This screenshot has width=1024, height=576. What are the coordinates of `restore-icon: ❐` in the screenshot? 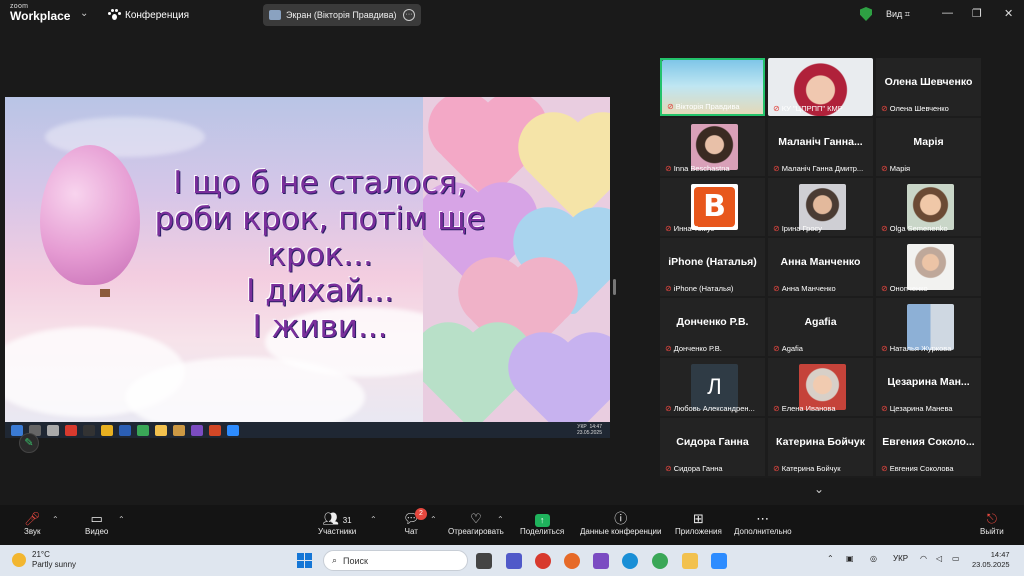 It's located at (977, 13).